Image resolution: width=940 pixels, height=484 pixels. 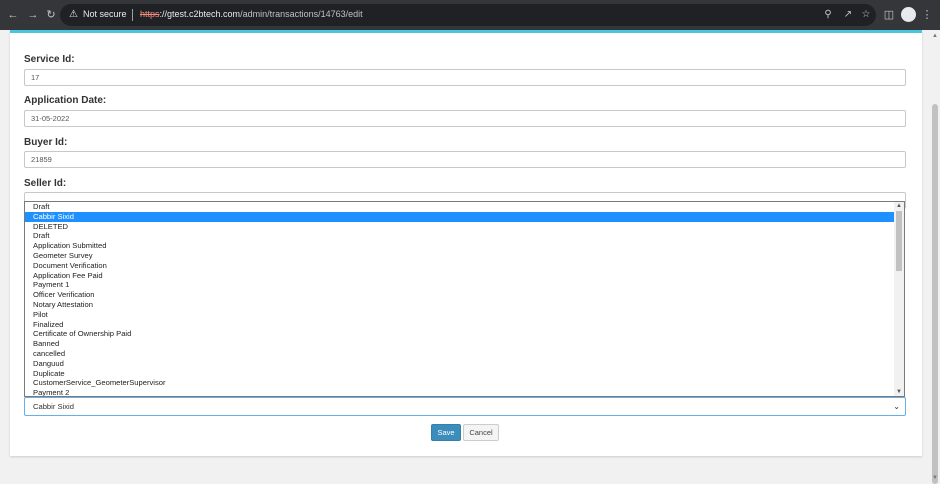 What do you see at coordinates (896, 406) in the screenshot?
I see `chevron-down-icon: ⌄` at bounding box center [896, 406].